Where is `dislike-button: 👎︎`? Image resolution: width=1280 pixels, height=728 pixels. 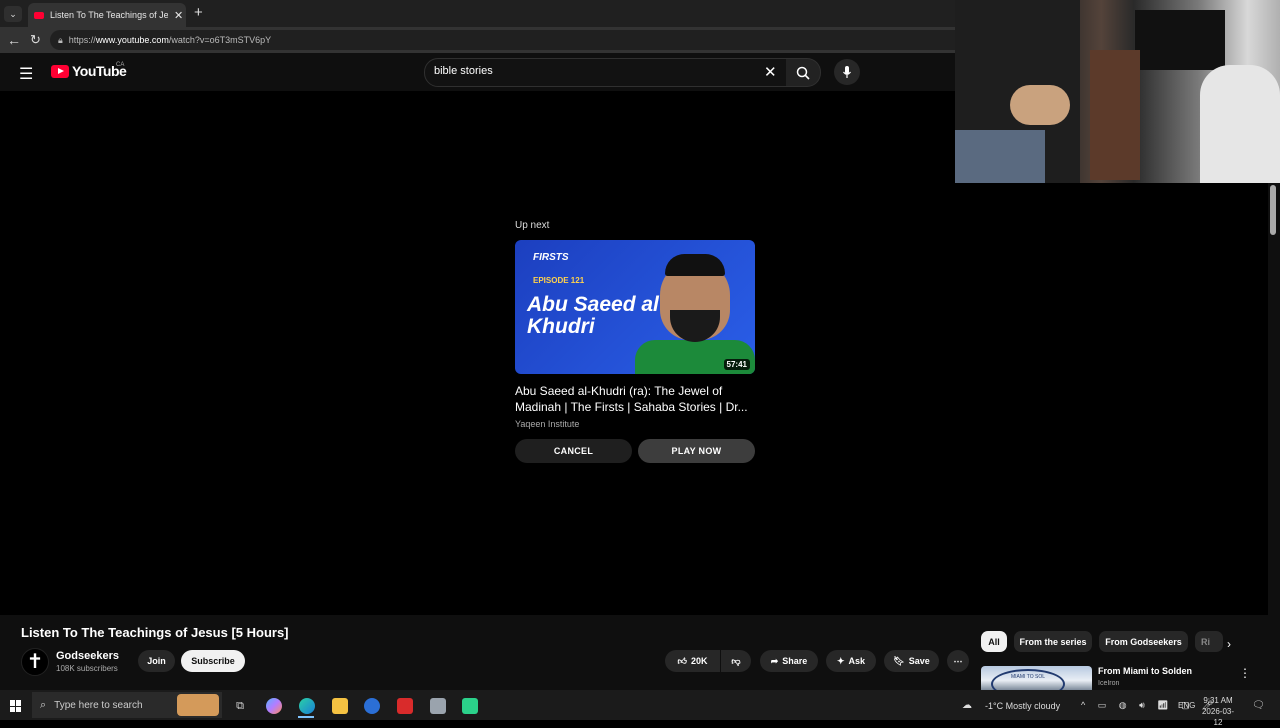
dislike-button: 👎︎ is located at coordinates (736, 661).